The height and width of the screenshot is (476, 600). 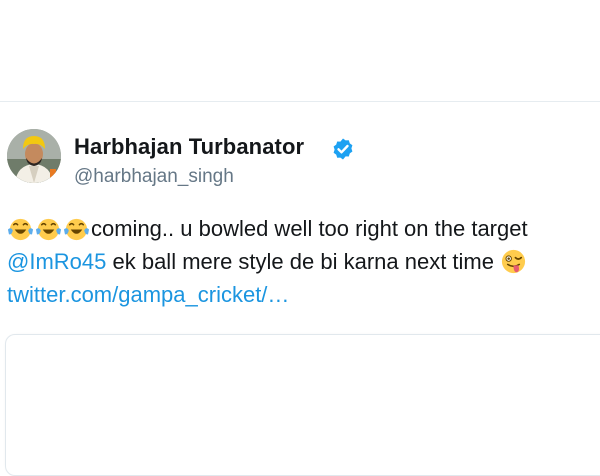 What do you see at coordinates (343, 149) in the screenshot?
I see `verified-badge-icon` at bounding box center [343, 149].